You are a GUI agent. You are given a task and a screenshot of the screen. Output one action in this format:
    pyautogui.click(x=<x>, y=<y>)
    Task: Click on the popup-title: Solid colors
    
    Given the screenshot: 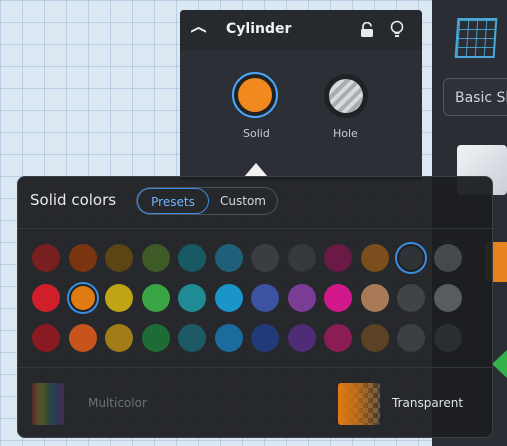 What is the action you would take?
    pyautogui.click(x=73, y=200)
    